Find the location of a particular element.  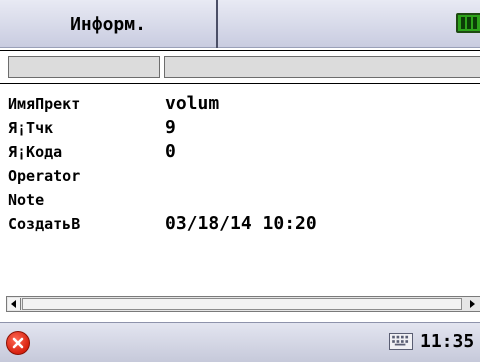

row-value: 03/18/14 10:20 is located at coordinates (241, 223).